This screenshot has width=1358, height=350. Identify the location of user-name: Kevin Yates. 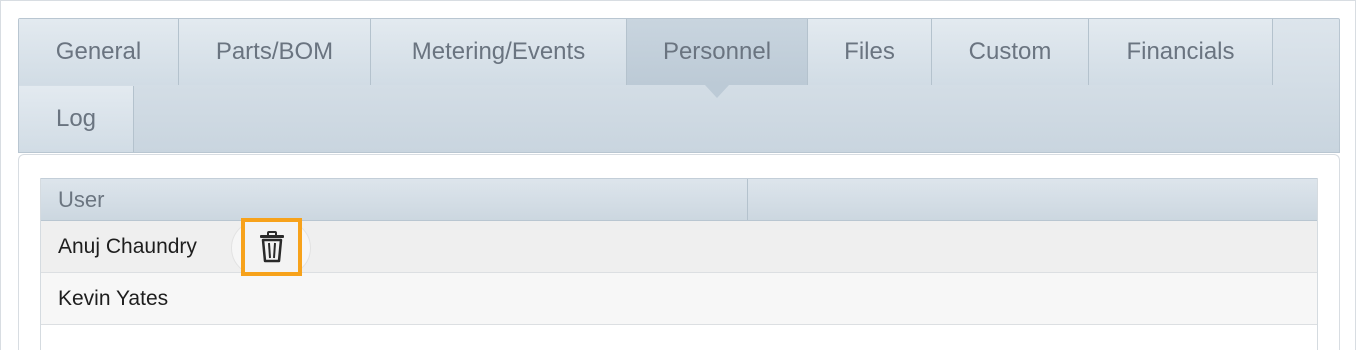
(113, 298).